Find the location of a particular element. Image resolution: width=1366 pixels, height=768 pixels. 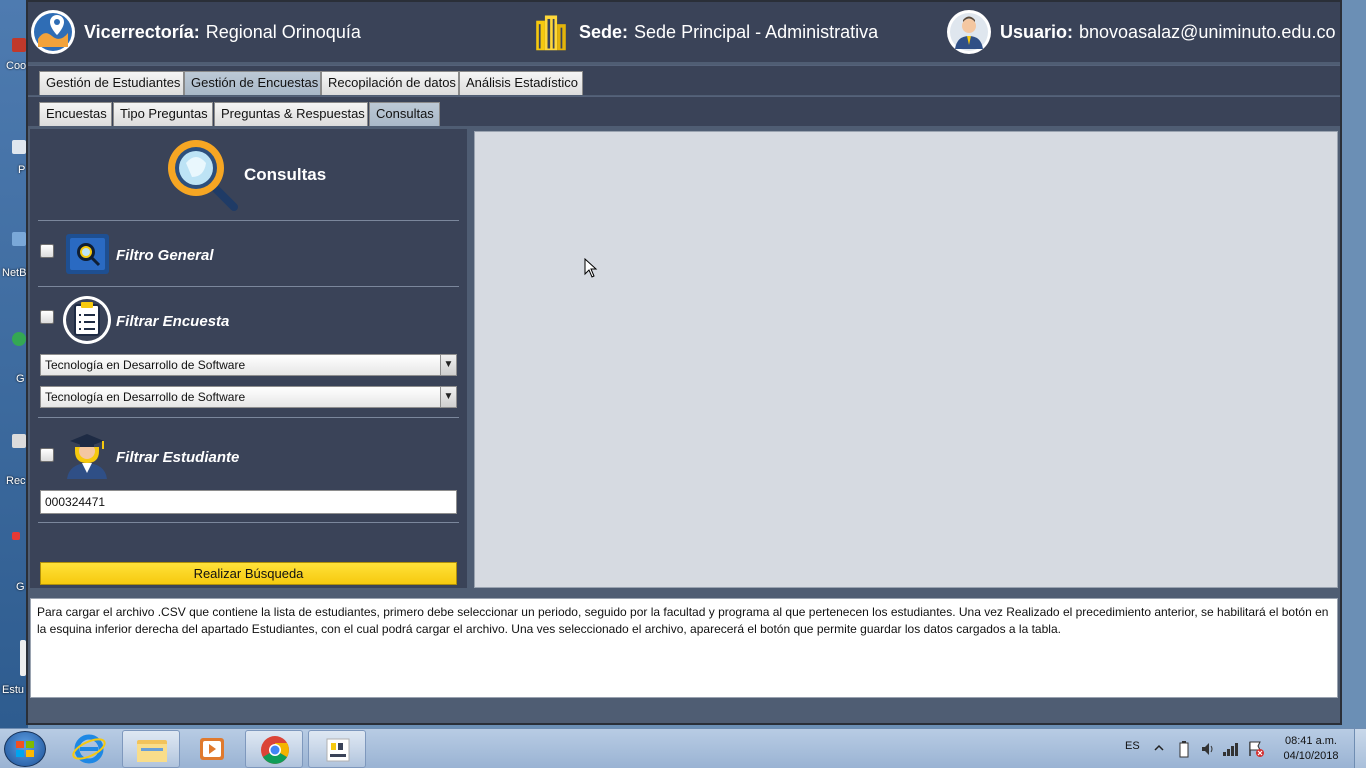

tab-recopilacion-datos: Recopilación de datos is located at coordinates (390, 83).